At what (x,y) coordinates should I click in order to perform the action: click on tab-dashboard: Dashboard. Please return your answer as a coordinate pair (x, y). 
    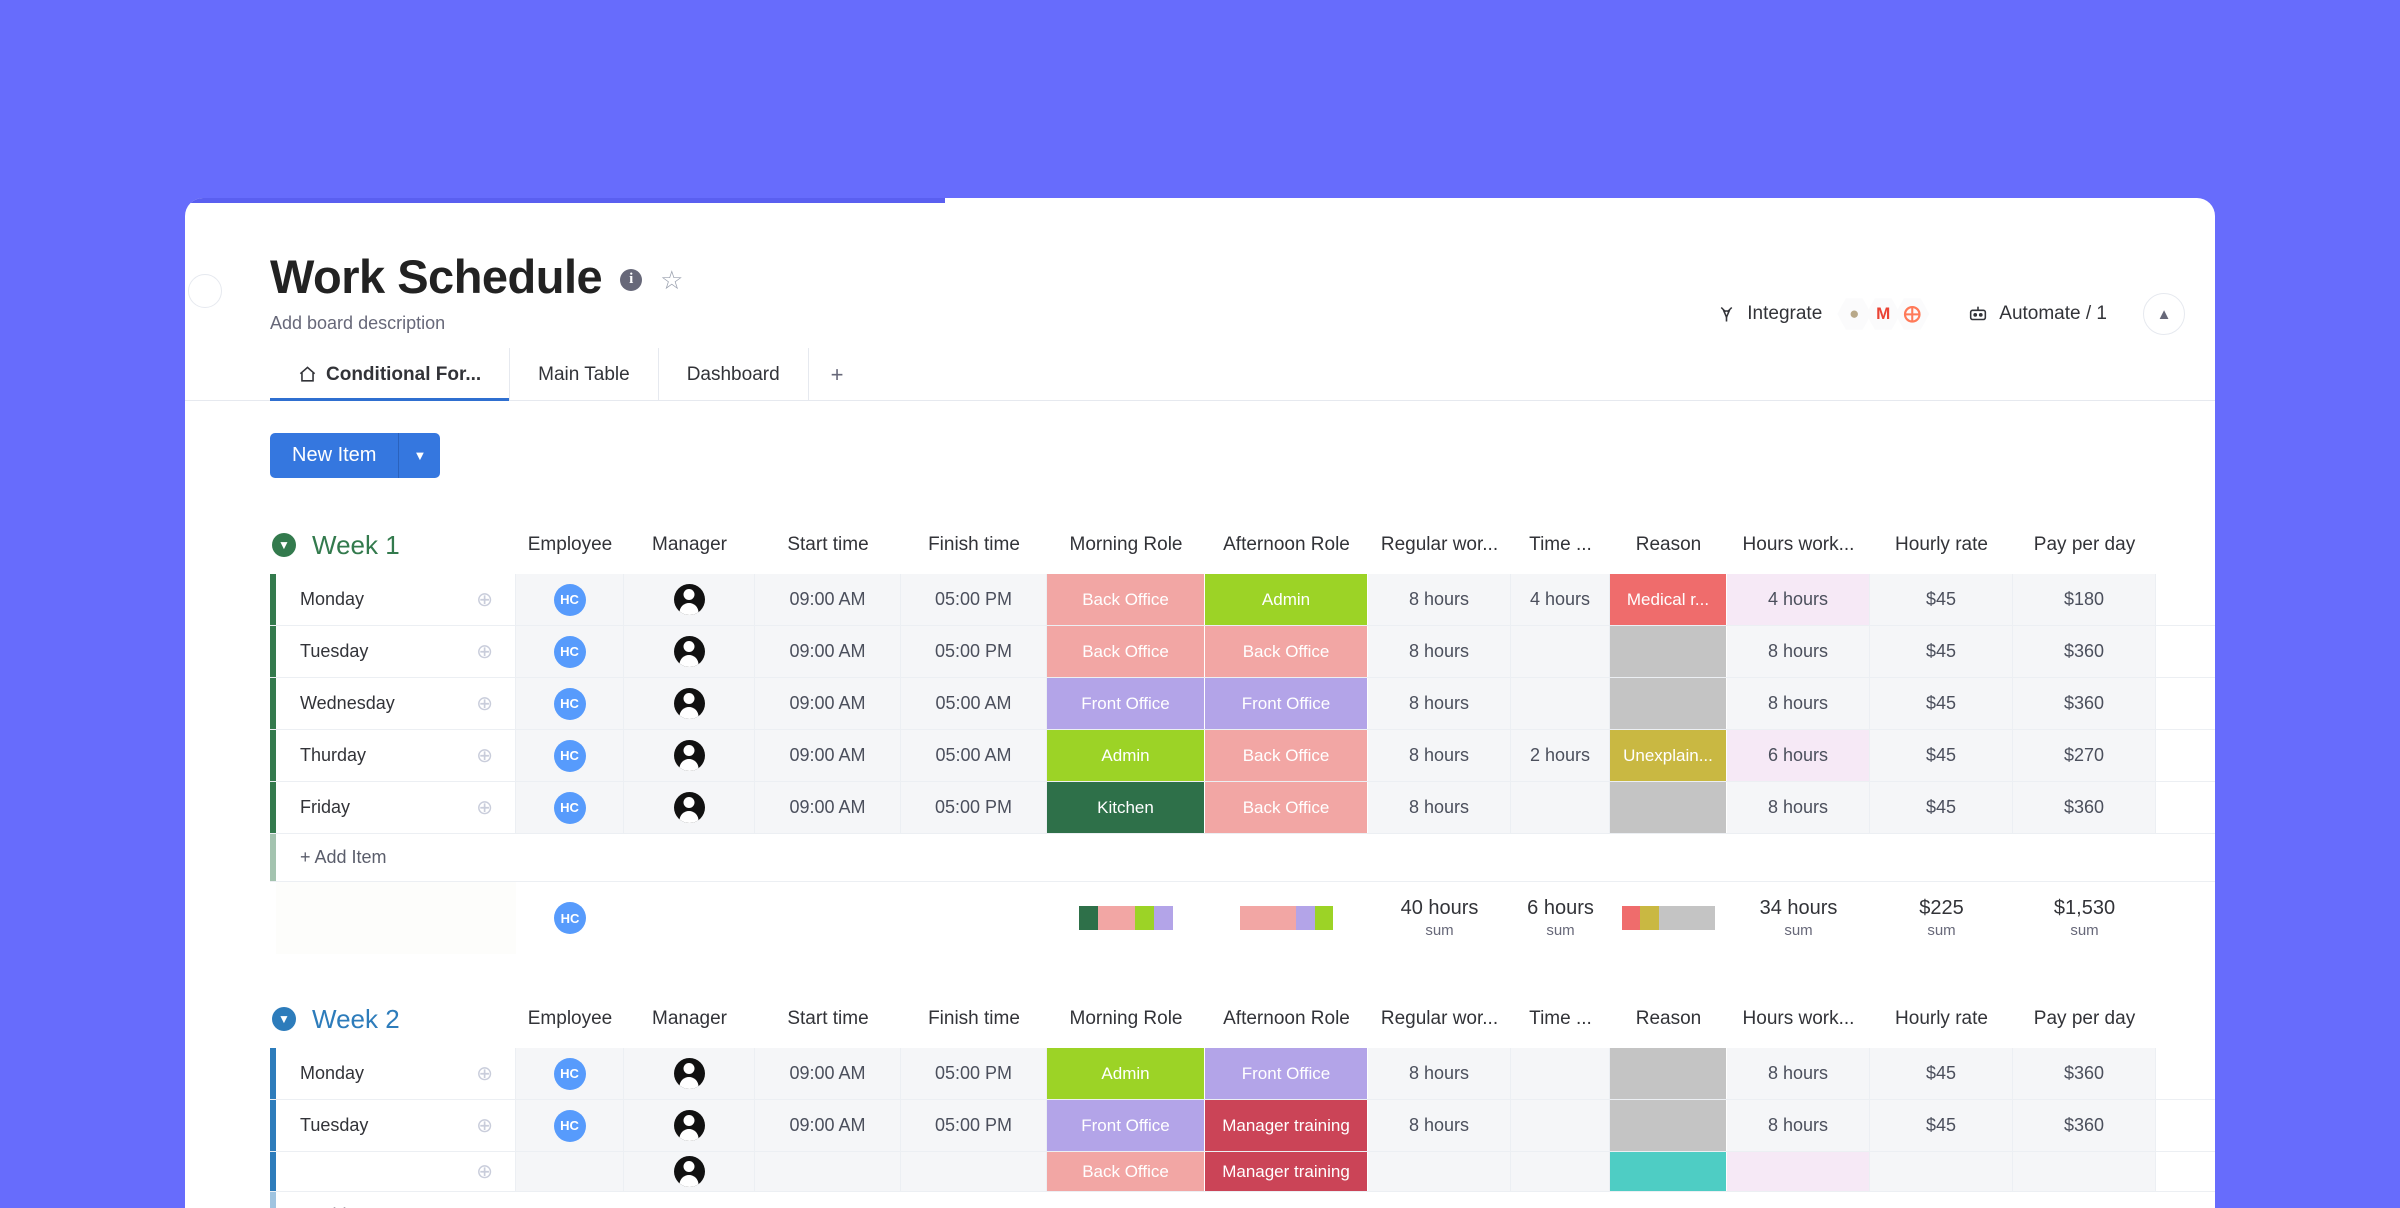
    Looking at the image, I should click on (734, 374).